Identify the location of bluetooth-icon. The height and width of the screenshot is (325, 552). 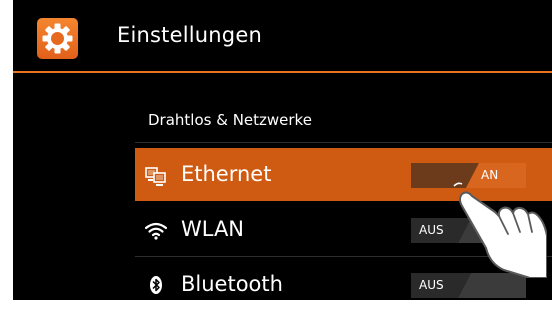
(156, 285).